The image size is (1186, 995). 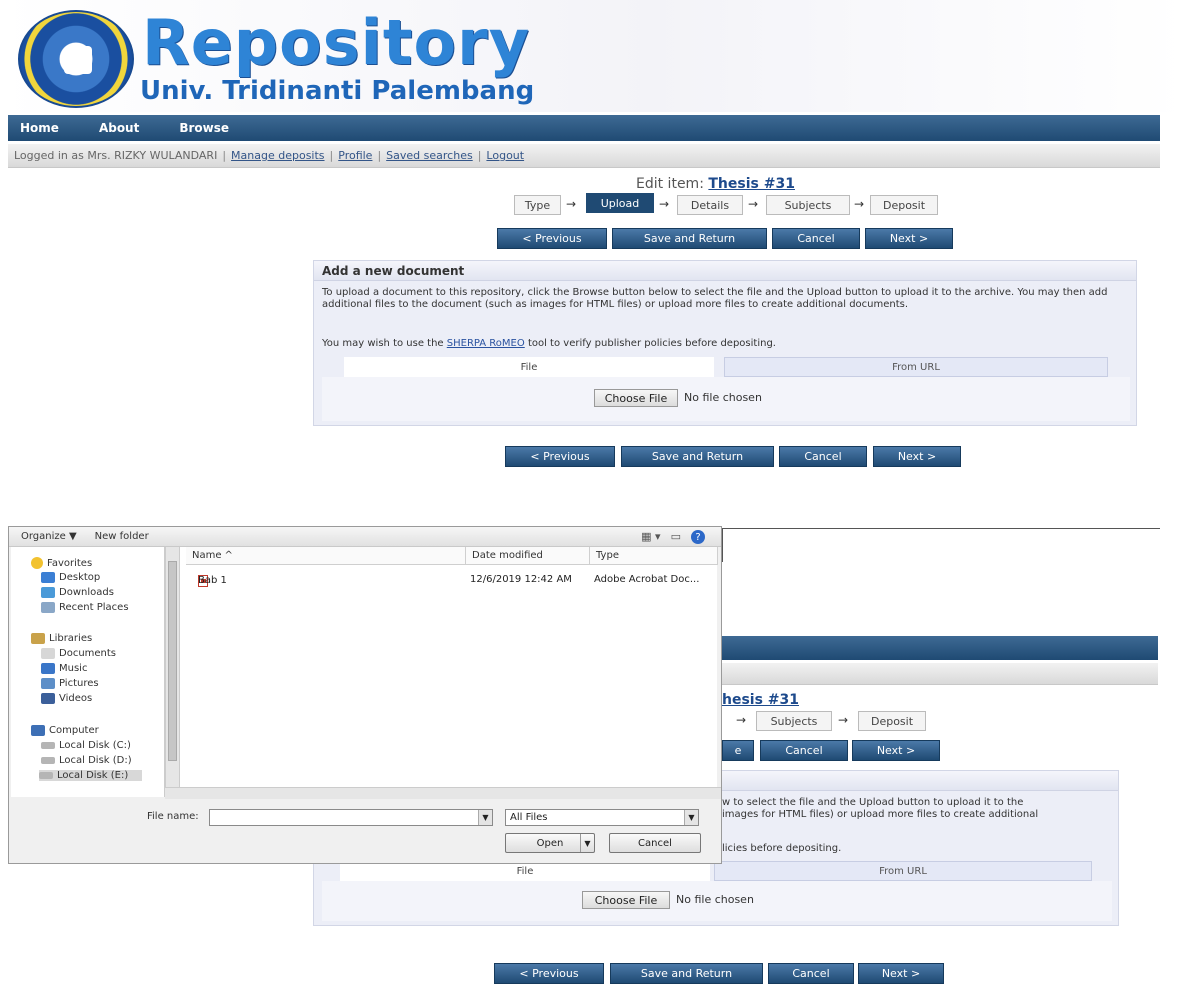 What do you see at coordinates (119, 128) in the screenshot?
I see `nav-about: About` at bounding box center [119, 128].